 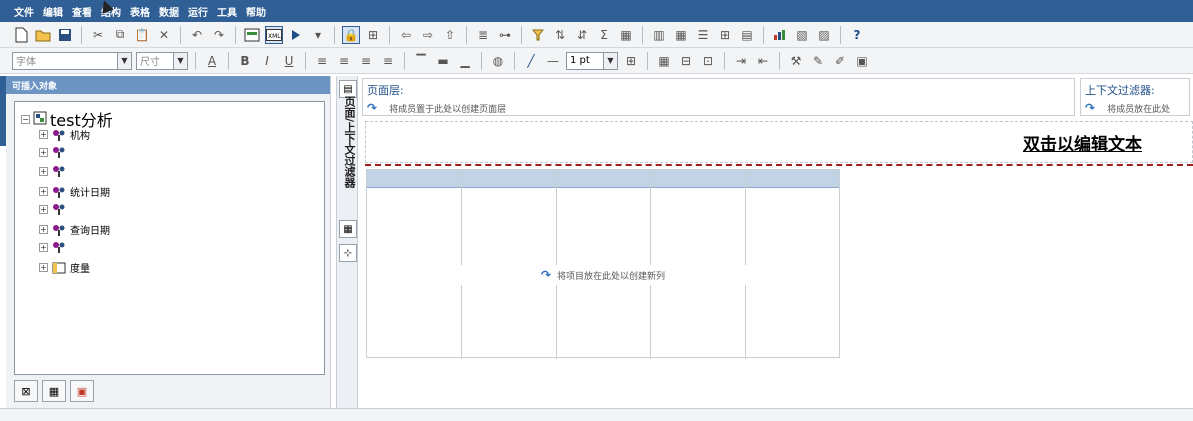 What do you see at coordinates (64, 134) in the screenshot?
I see `tree-item-dimension: + 机构` at bounding box center [64, 134].